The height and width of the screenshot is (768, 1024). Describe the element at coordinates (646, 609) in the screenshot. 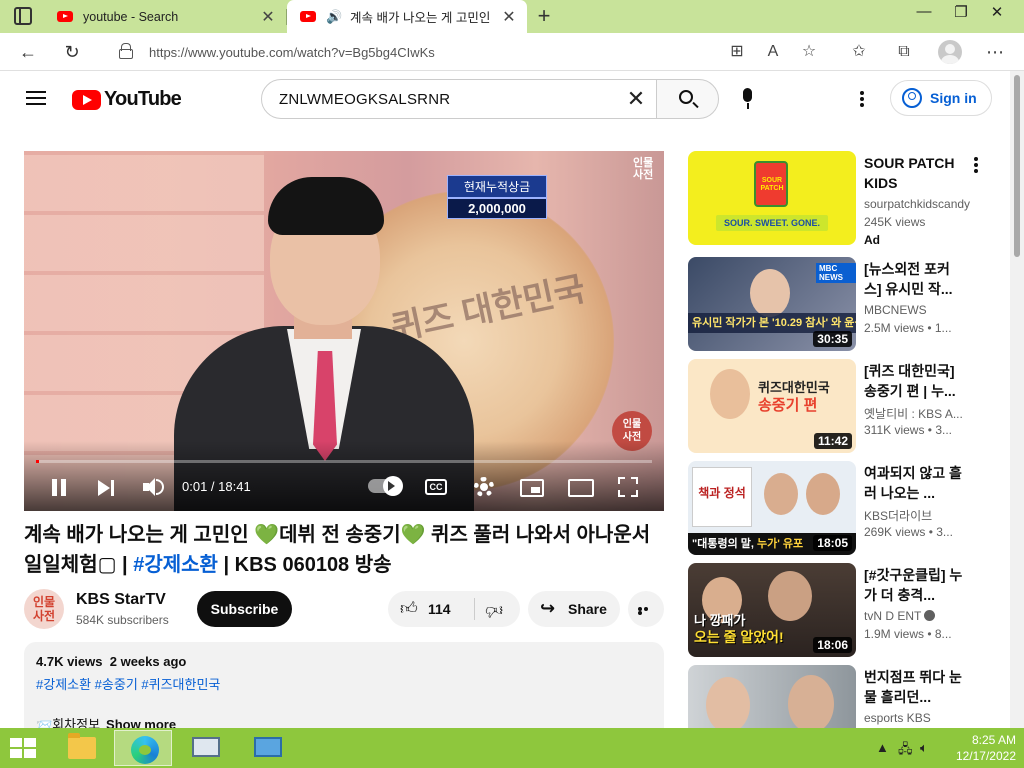

I see `more-actions-button` at that location.